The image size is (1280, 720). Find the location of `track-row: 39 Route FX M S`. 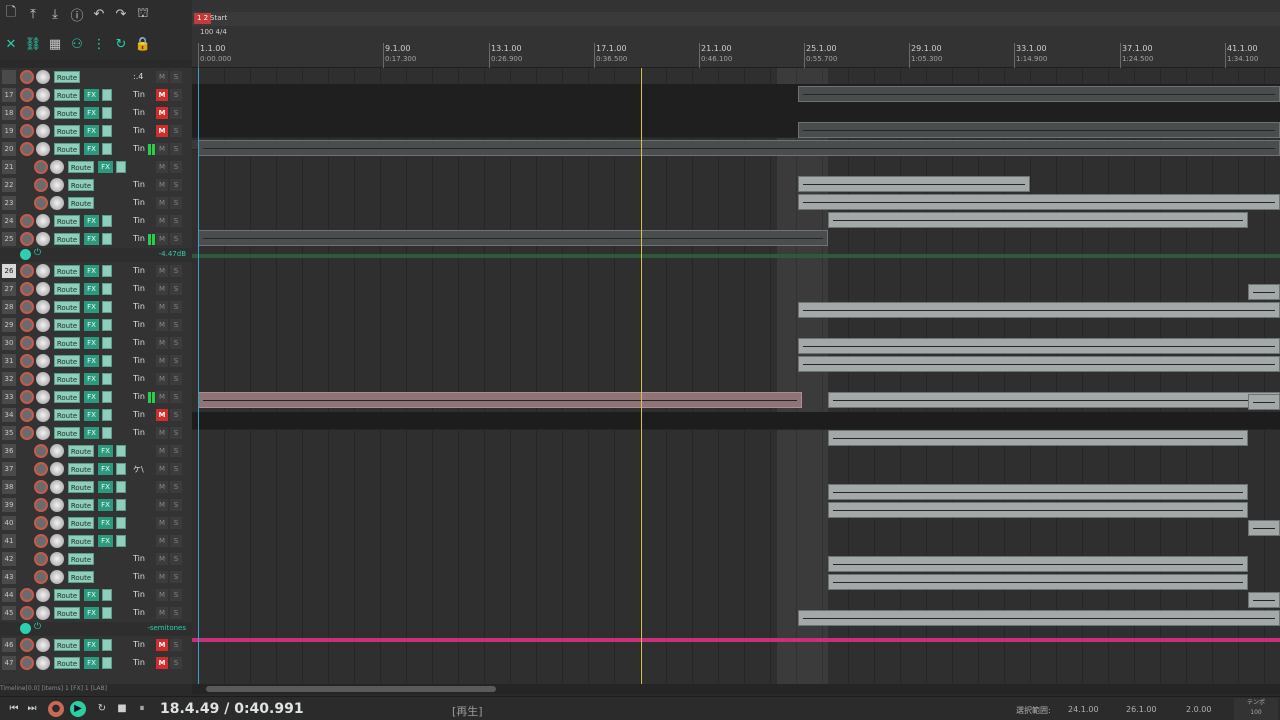

track-row: 39 Route FX M S is located at coordinates (96, 505).